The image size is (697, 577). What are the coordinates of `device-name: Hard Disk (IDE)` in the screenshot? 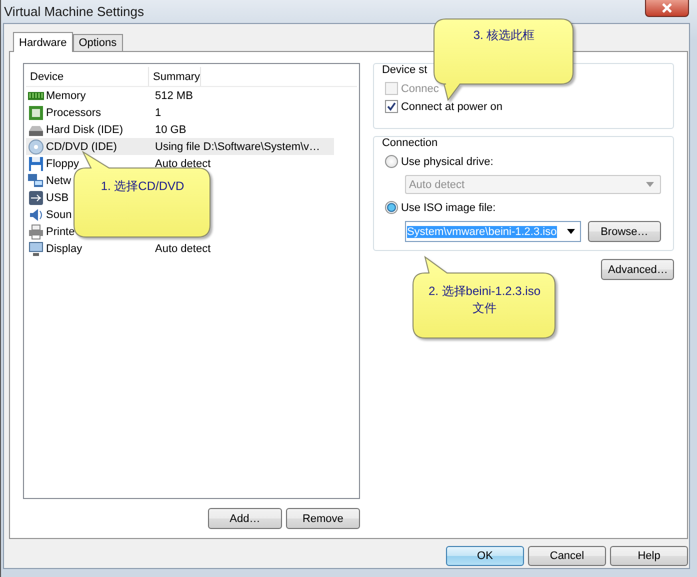 It's located at (85, 130).